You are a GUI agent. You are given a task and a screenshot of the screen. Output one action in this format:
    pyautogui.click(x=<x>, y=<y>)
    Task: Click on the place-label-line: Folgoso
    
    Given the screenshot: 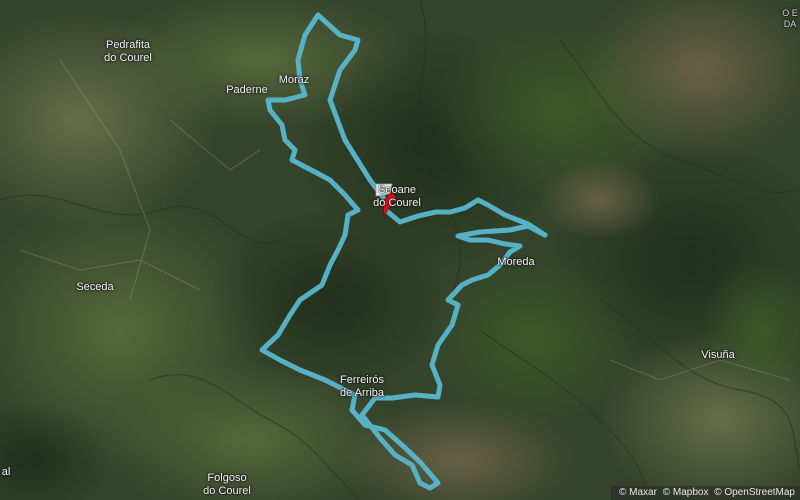 What is the action you would take?
    pyautogui.click(x=227, y=478)
    